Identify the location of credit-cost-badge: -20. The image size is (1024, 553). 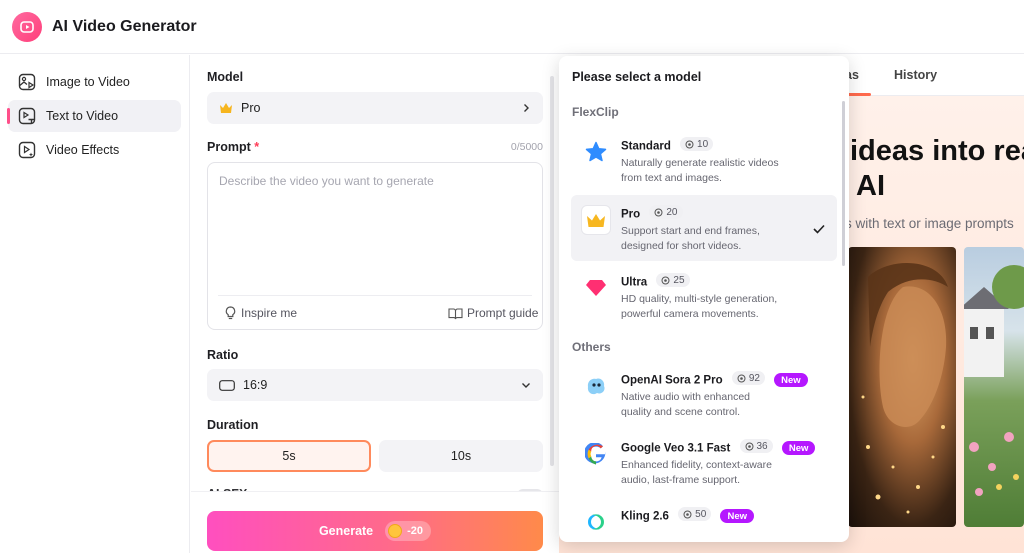
(408, 531).